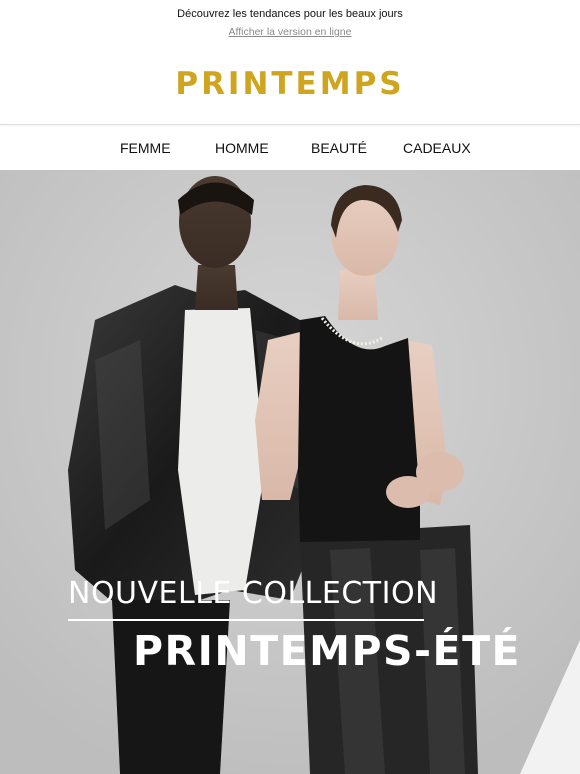  I want to click on nav-item-homme: HOMME, so click(242, 148).